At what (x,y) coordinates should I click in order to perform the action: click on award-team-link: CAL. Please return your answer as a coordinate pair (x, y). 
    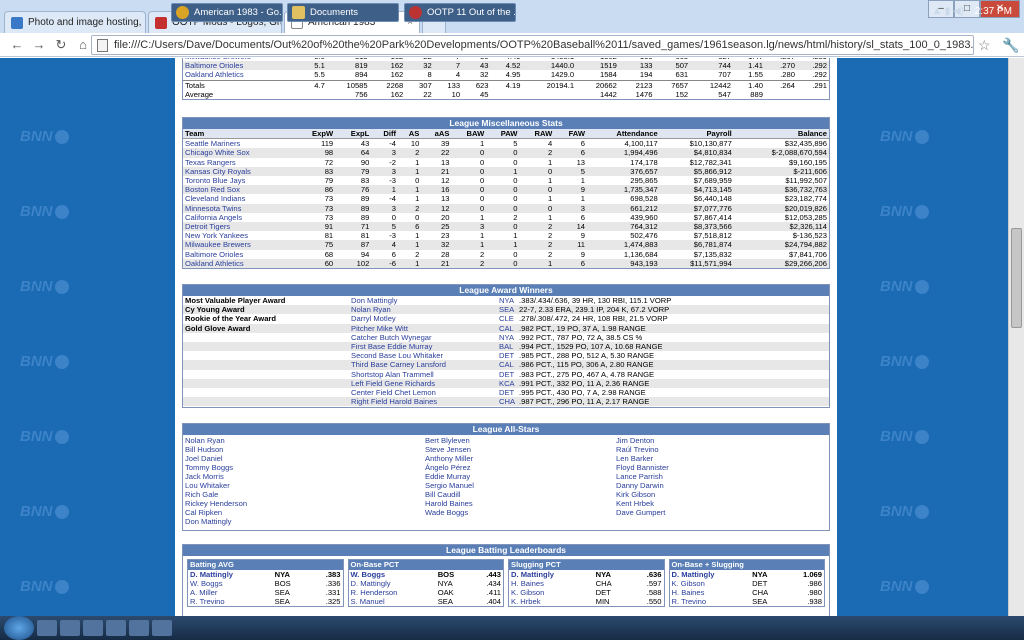
    Looking at the image, I should click on (506, 328).